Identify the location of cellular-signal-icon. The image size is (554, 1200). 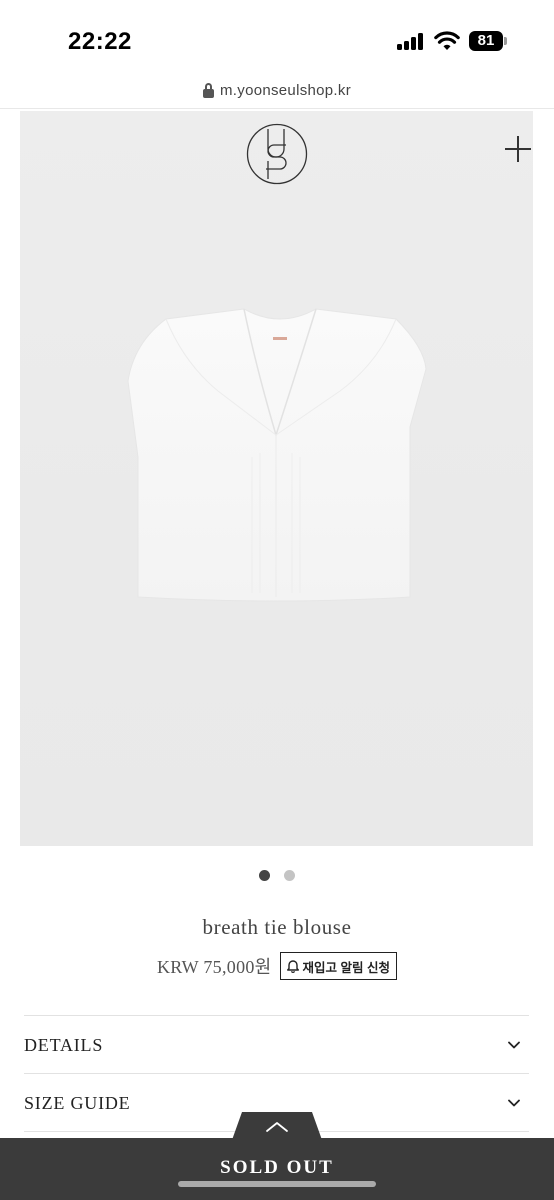
(411, 41).